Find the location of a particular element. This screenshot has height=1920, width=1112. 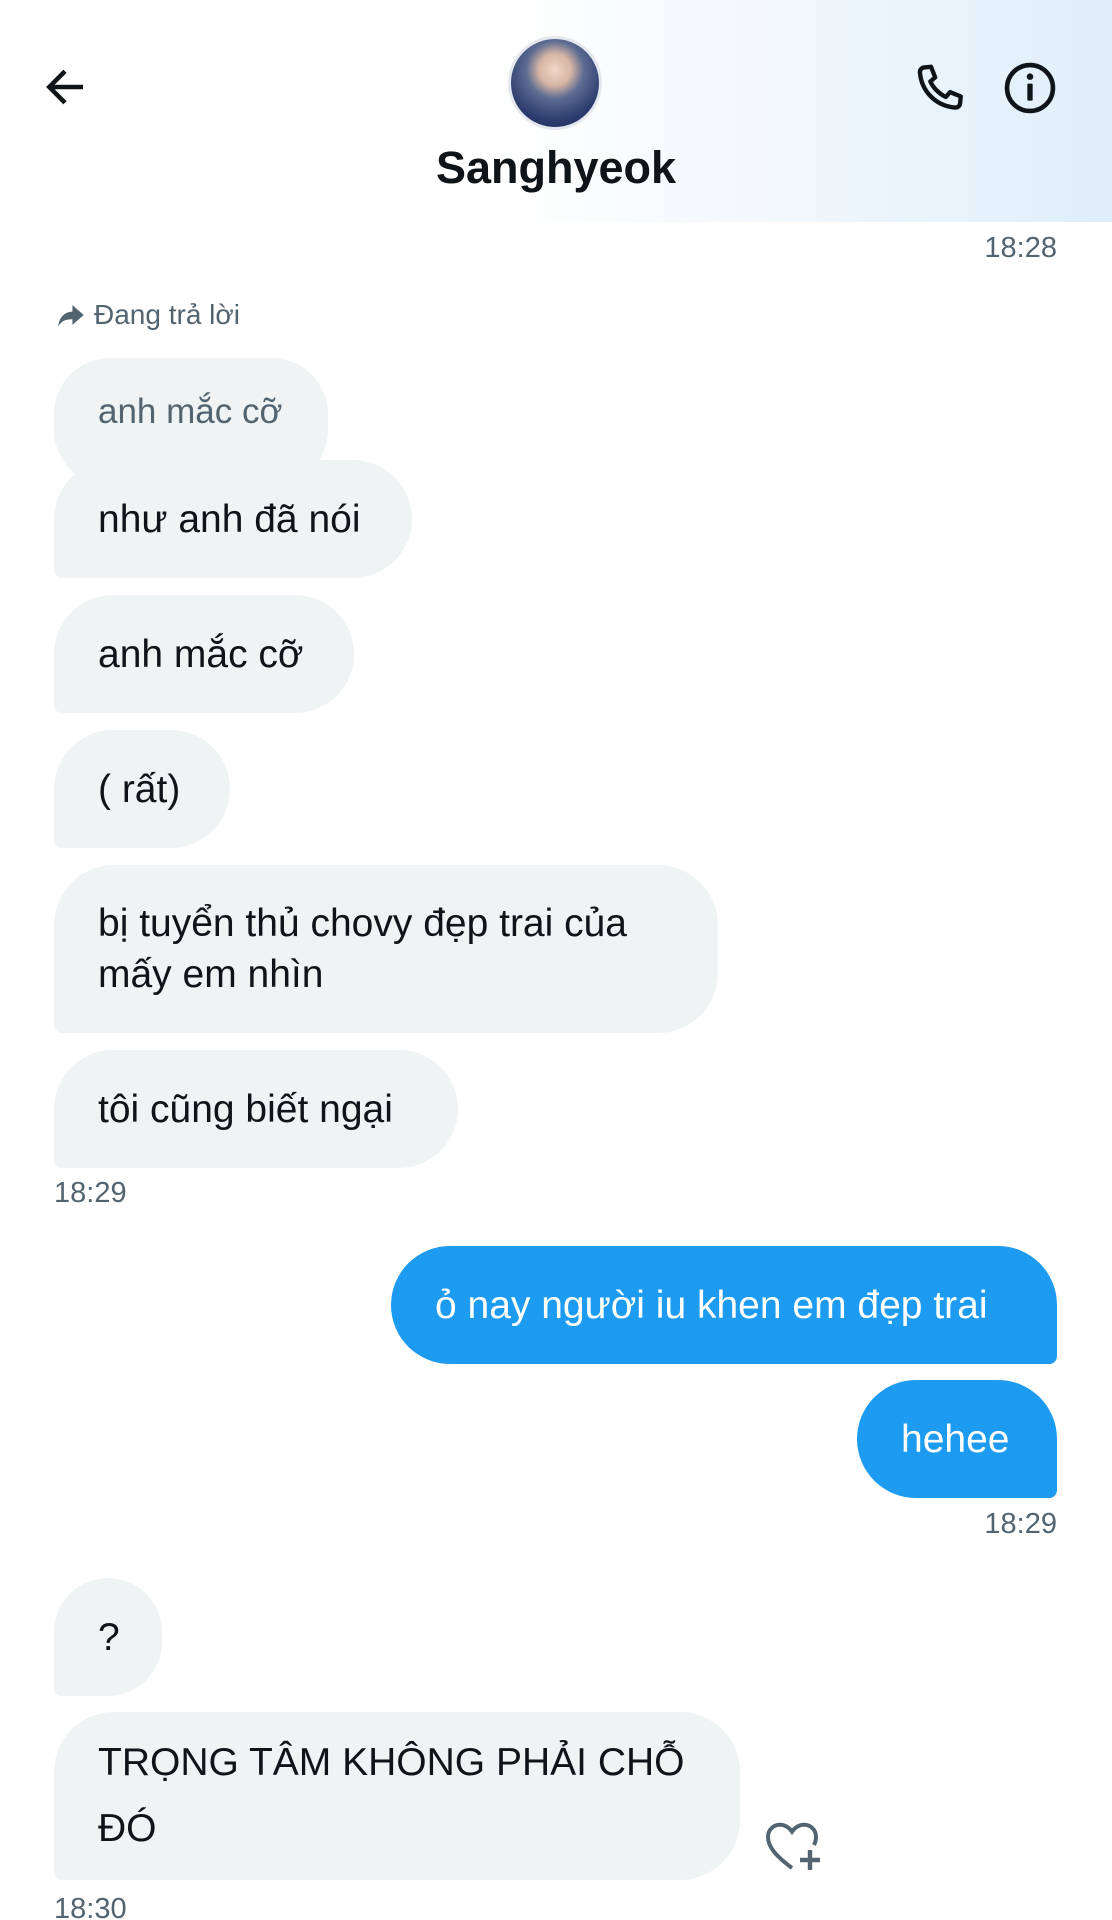

message-bubble: ? is located at coordinates (108, 1637).